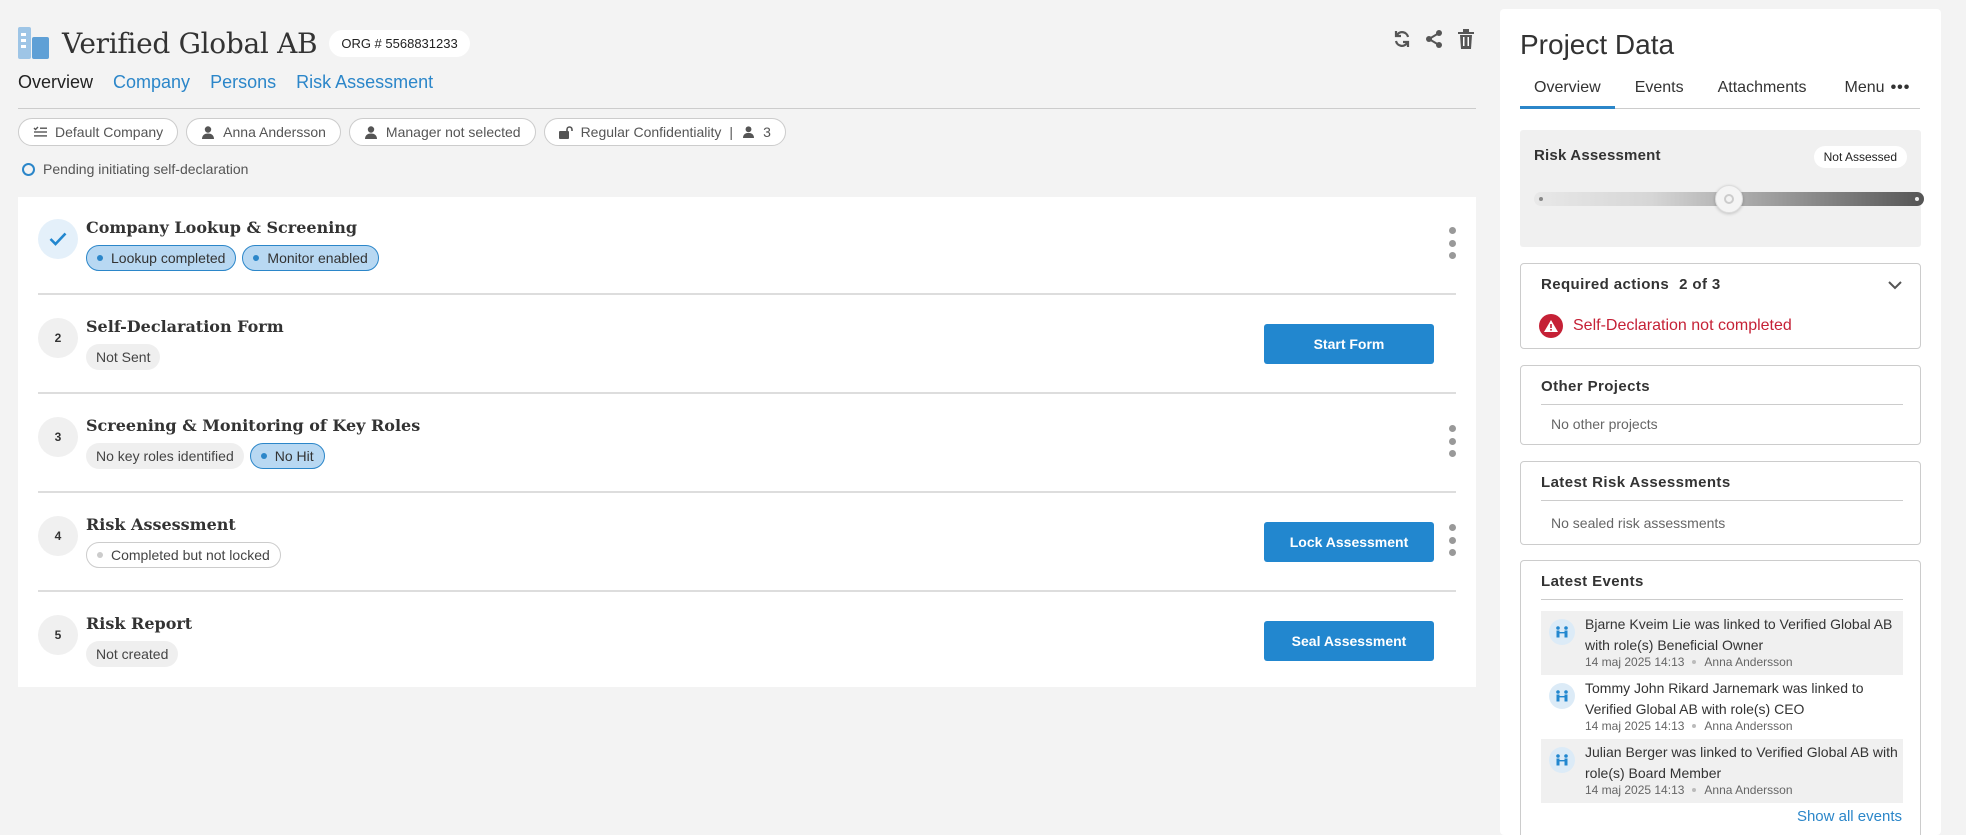 This screenshot has height=835, width=1966. What do you see at coordinates (185, 326) in the screenshot?
I see `step-title: Self-Declaration Form` at bounding box center [185, 326].